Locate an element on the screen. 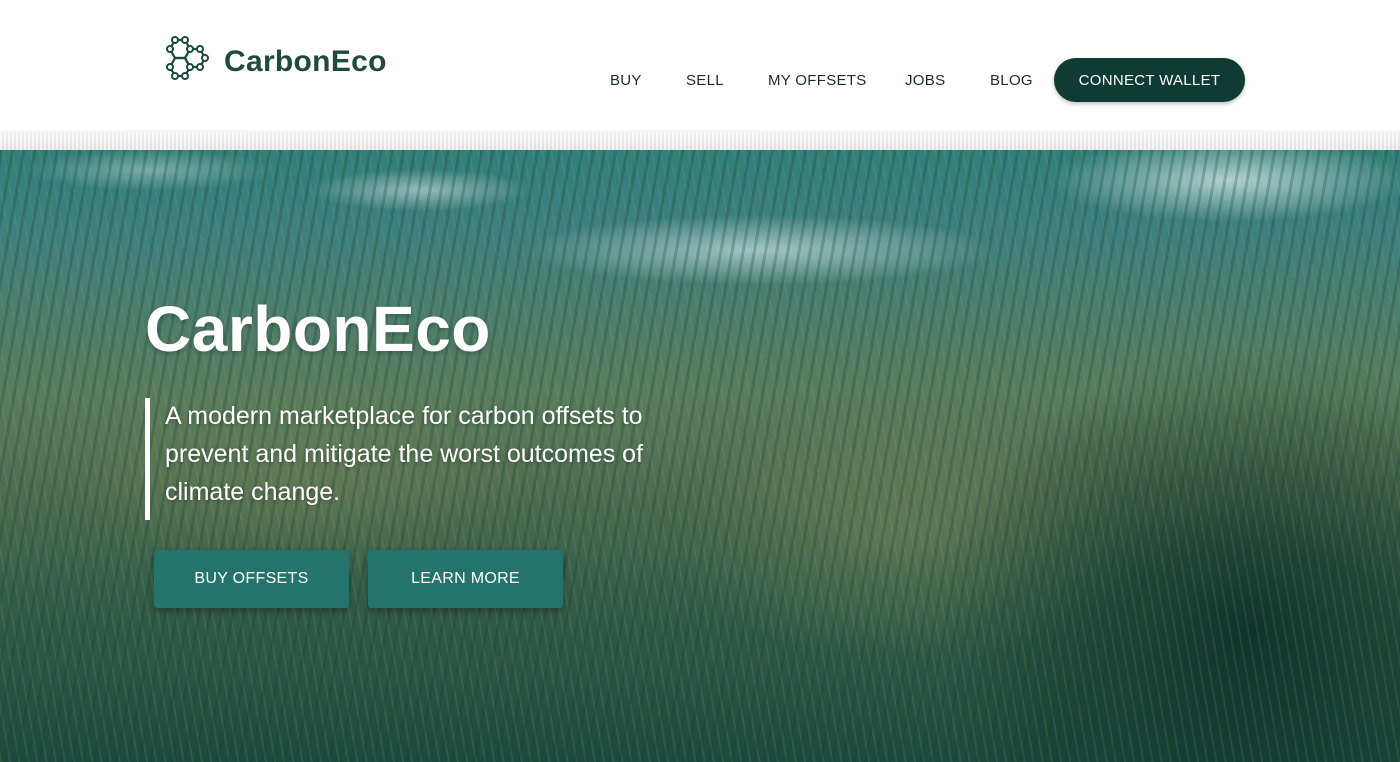  nav-link-buy: BUY is located at coordinates (626, 81).